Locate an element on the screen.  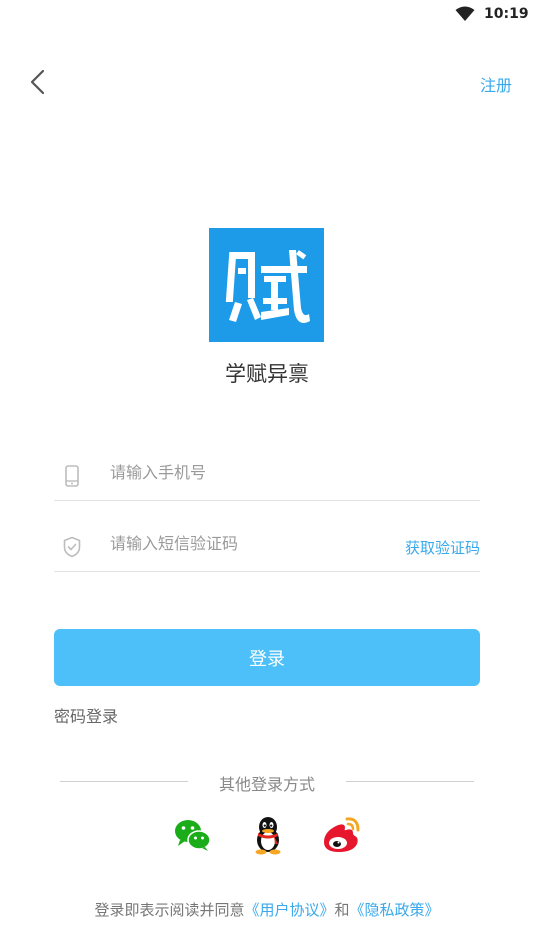
back-arrow-icon is located at coordinates (39, 82).